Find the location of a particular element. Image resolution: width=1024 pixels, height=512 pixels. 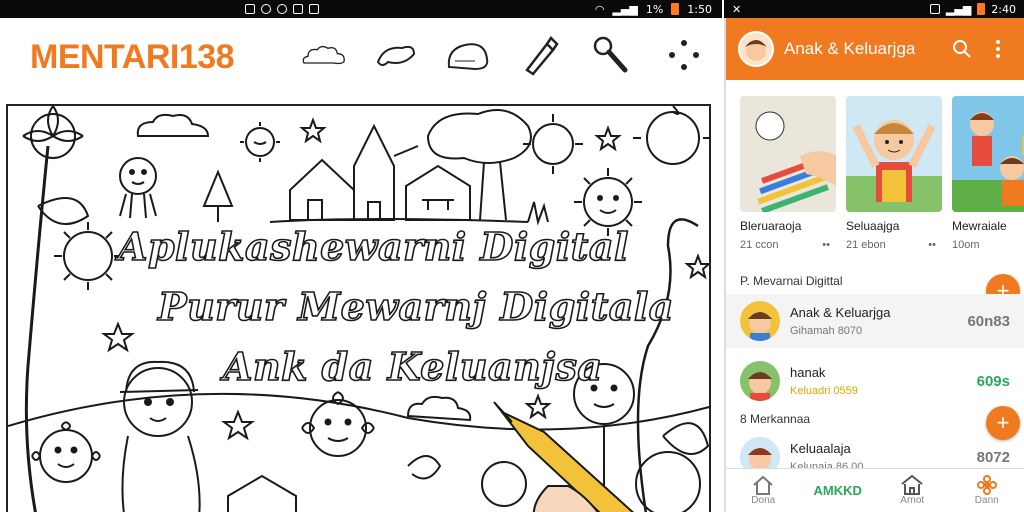

nav-item-flower: Dann is located at coordinates (987, 490).